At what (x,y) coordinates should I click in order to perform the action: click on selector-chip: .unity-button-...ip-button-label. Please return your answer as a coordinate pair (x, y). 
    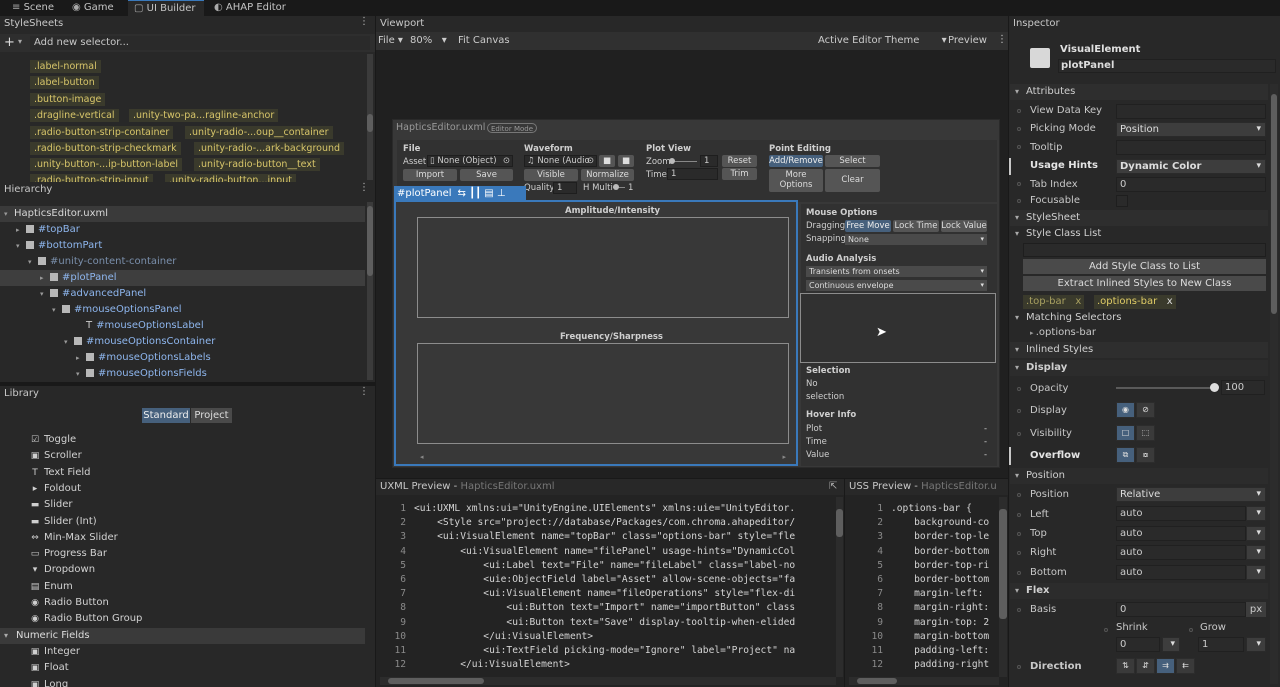
    Looking at the image, I should click on (106, 164).